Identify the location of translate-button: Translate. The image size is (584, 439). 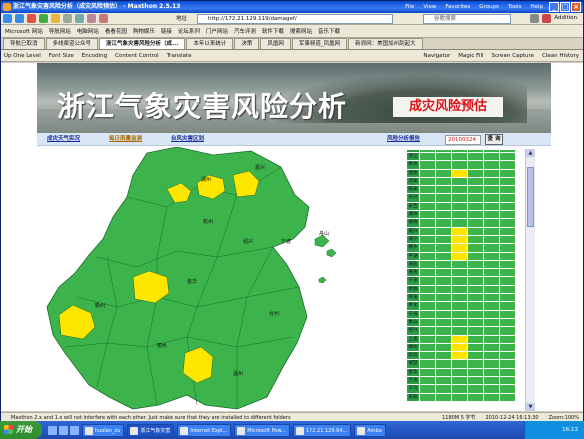
(179, 56).